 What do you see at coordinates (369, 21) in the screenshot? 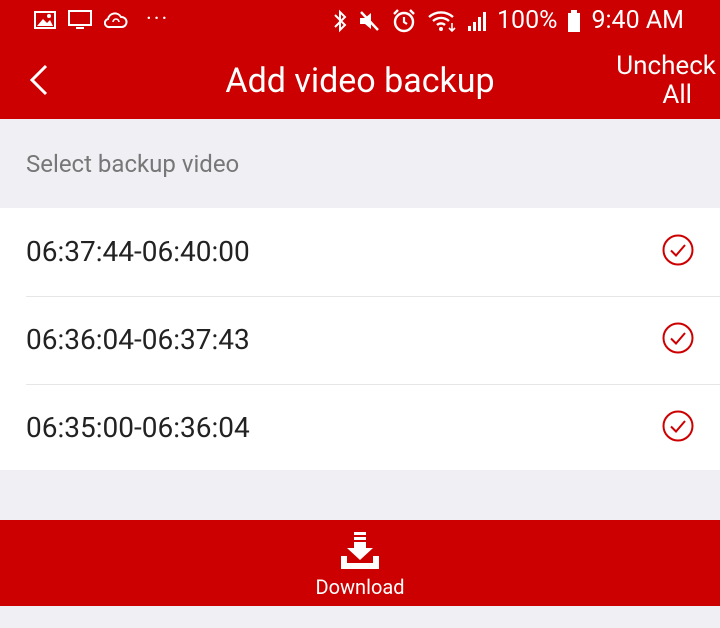
I see `mute-icon` at bounding box center [369, 21].